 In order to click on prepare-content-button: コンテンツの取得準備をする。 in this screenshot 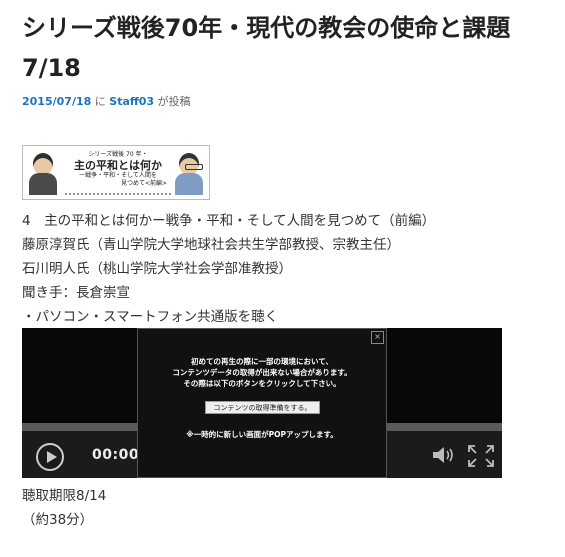, I will do `click(262, 407)`.